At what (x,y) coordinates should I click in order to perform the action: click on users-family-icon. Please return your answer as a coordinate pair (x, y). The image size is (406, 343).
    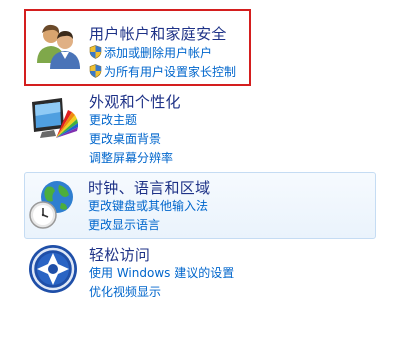
    Looking at the image, I should click on (58, 46).